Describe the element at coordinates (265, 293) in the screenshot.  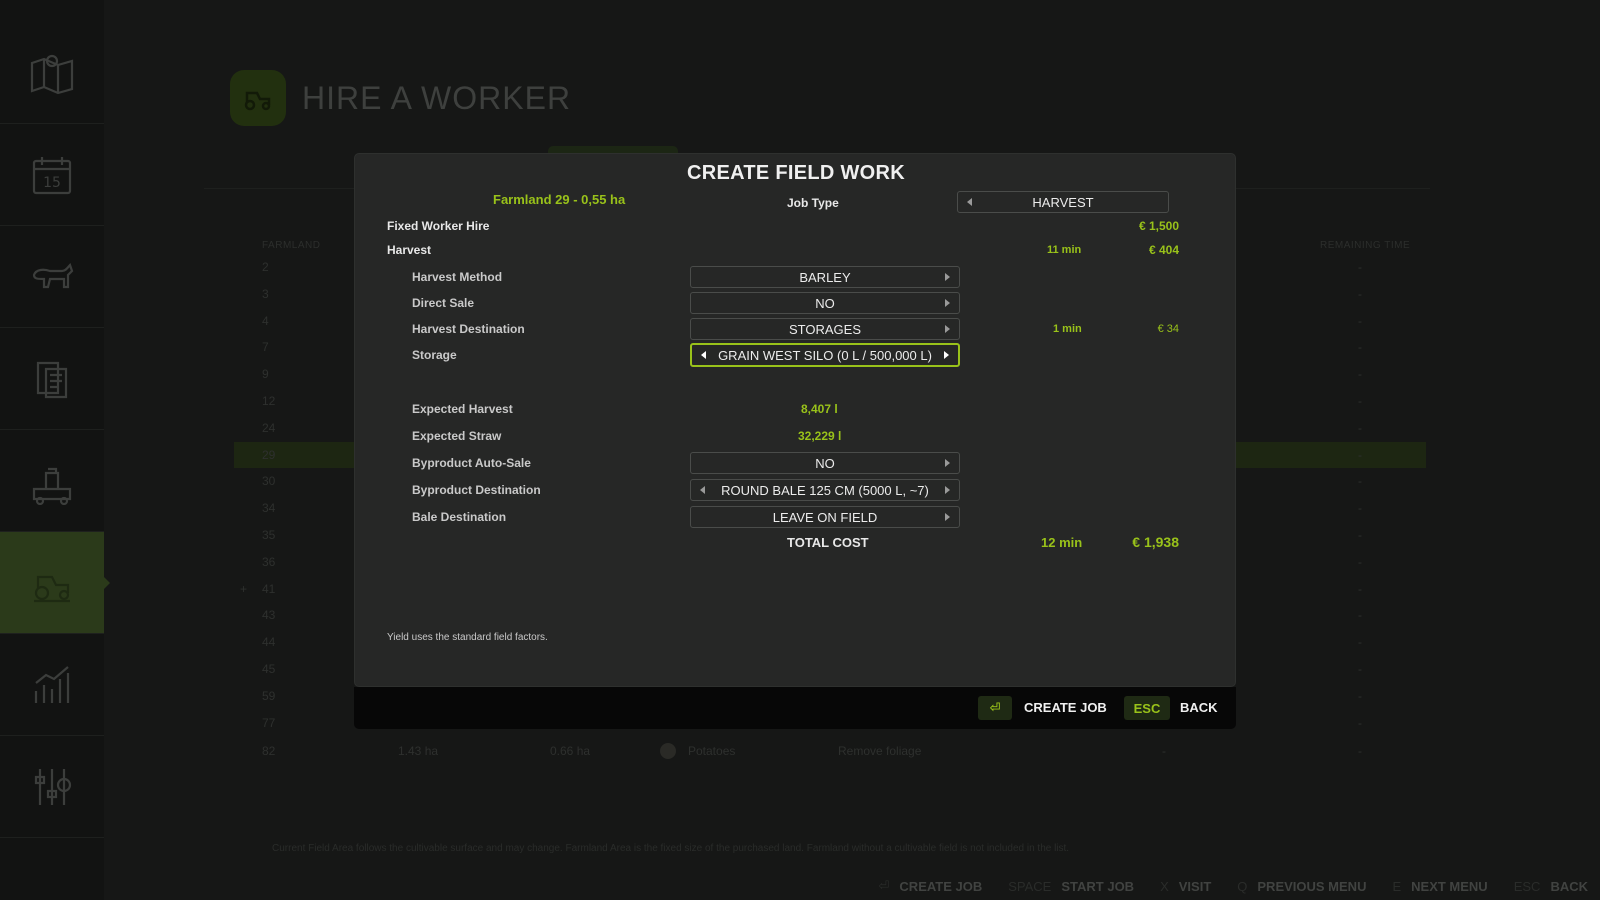
I see `farmland-number: 3` at that location.